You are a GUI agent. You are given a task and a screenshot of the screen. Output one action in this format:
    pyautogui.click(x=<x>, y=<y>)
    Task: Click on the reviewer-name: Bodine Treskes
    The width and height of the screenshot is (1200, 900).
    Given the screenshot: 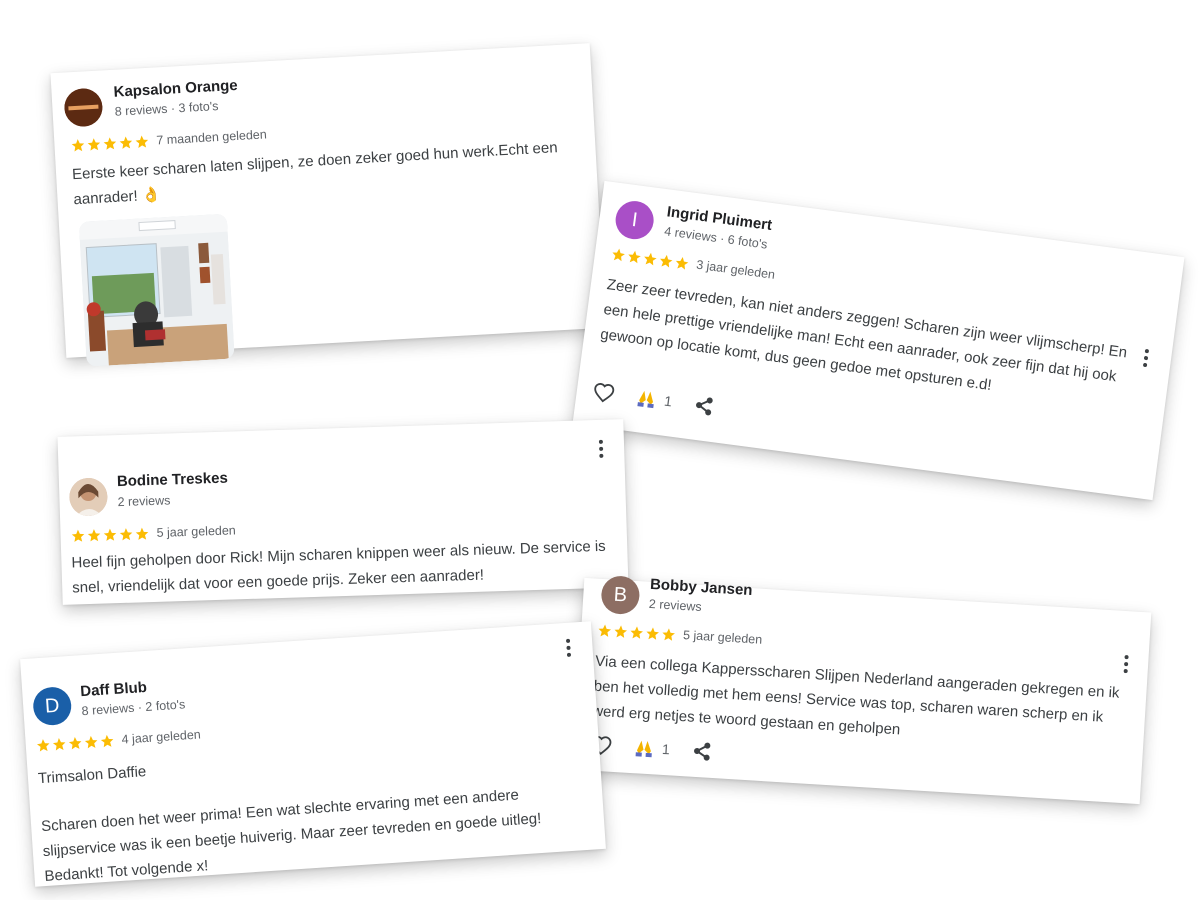 What is the action you would take?
    pyautogui.click(x=172, y=480)
    